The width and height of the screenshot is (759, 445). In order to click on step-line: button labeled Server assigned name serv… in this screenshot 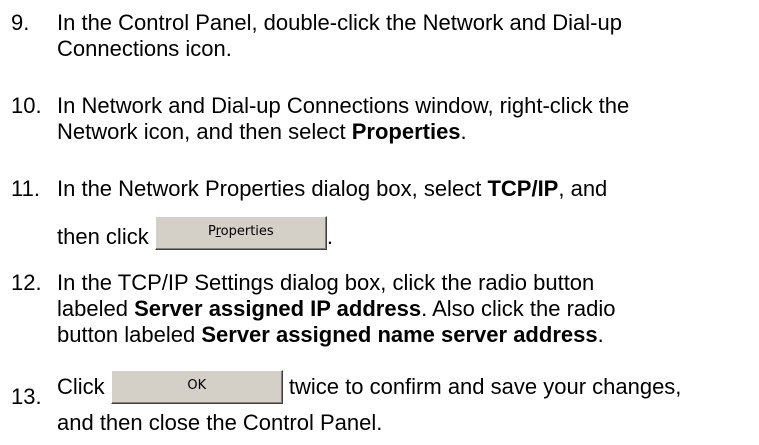, I will do `click(404, 335)`.